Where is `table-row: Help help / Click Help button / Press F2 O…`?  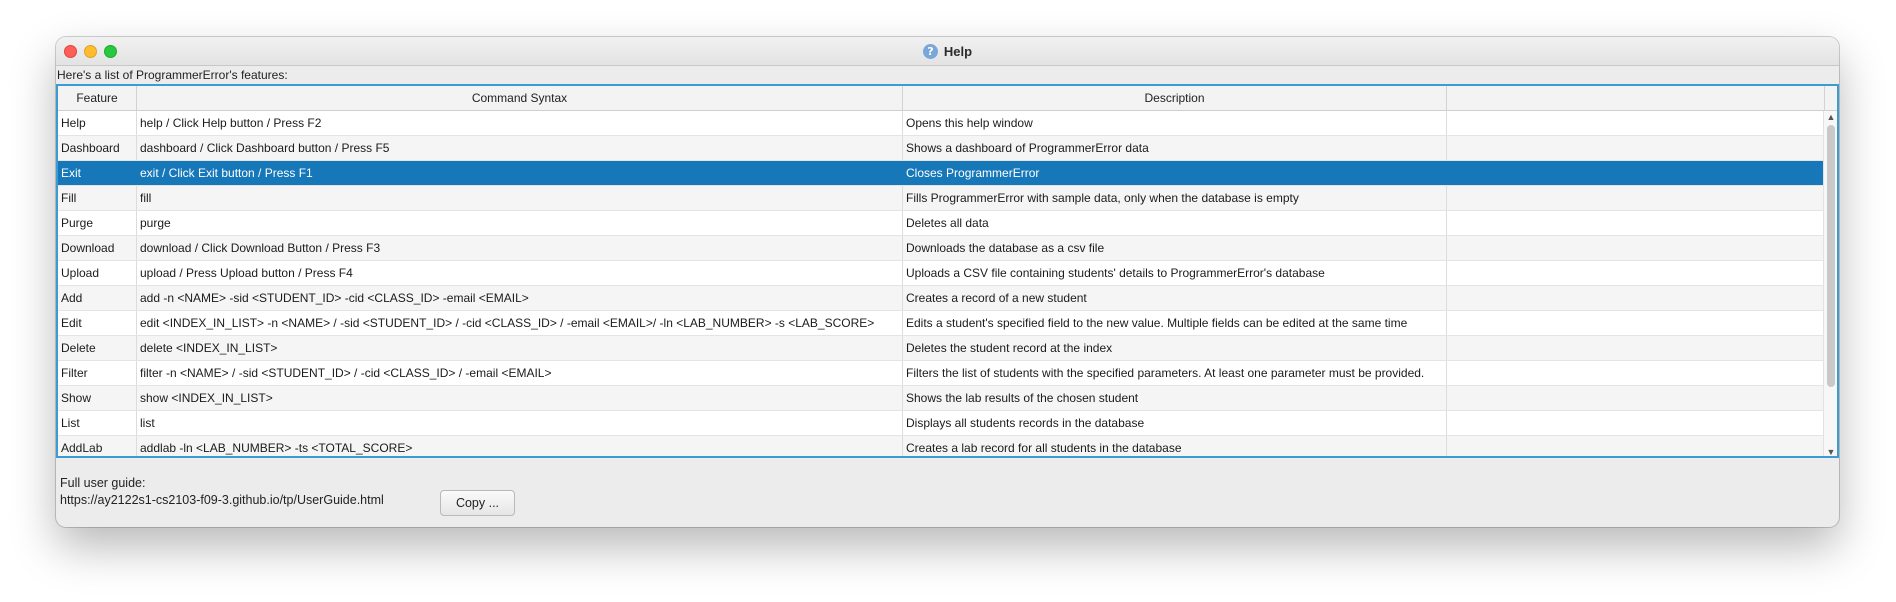
table-row: Help help / Click Help button / Press F2 O… is located at coordinates (941, 123).